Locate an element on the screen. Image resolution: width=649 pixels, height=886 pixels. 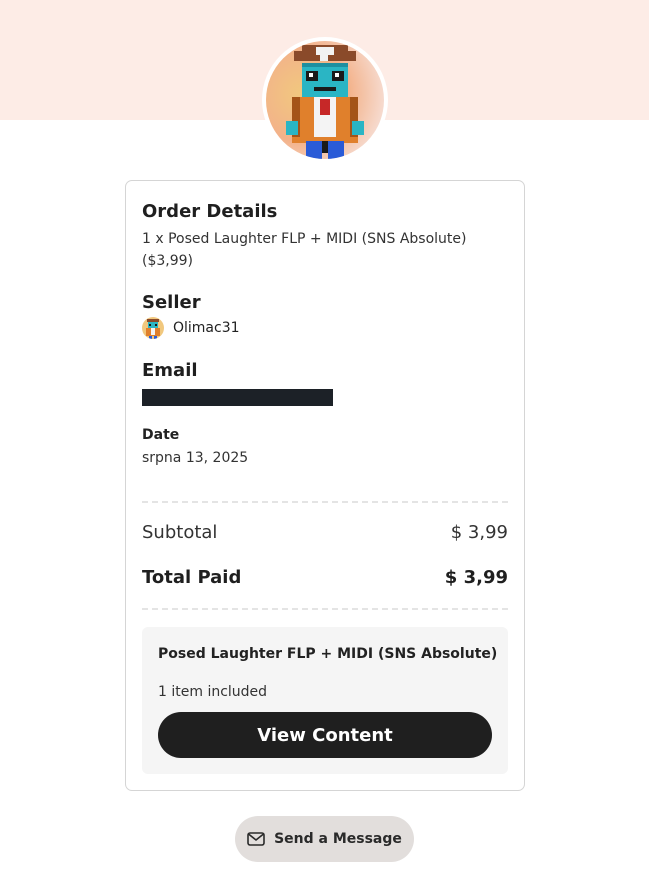
subtotal-label: Subtotal is located at coordinates (180, 532).